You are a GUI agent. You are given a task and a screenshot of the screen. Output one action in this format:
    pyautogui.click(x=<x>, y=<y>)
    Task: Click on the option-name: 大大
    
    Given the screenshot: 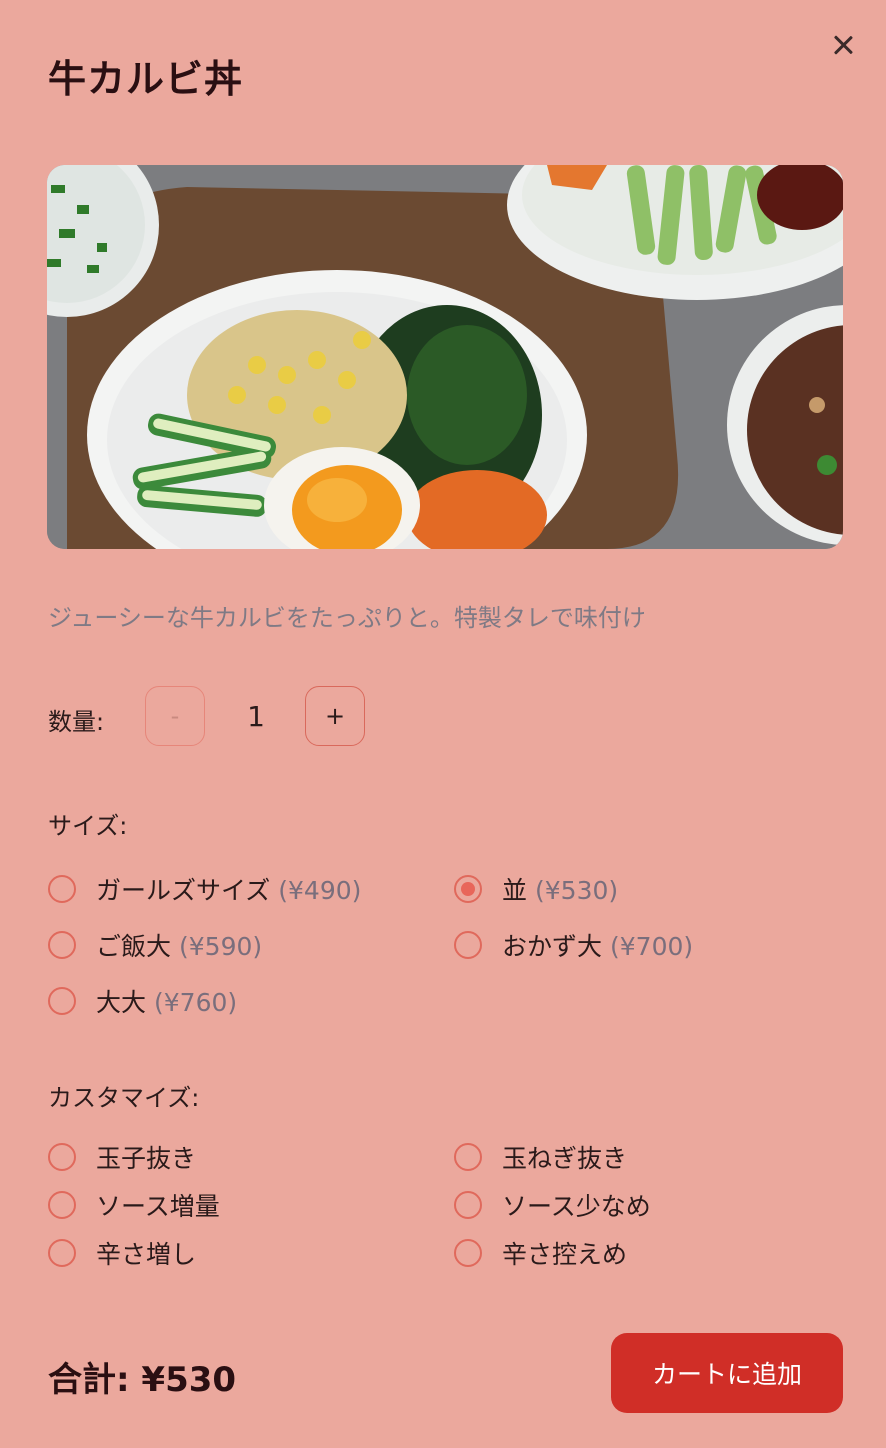 What is the action you would take?
    pyautogui.click(x=121, y=1002)
    